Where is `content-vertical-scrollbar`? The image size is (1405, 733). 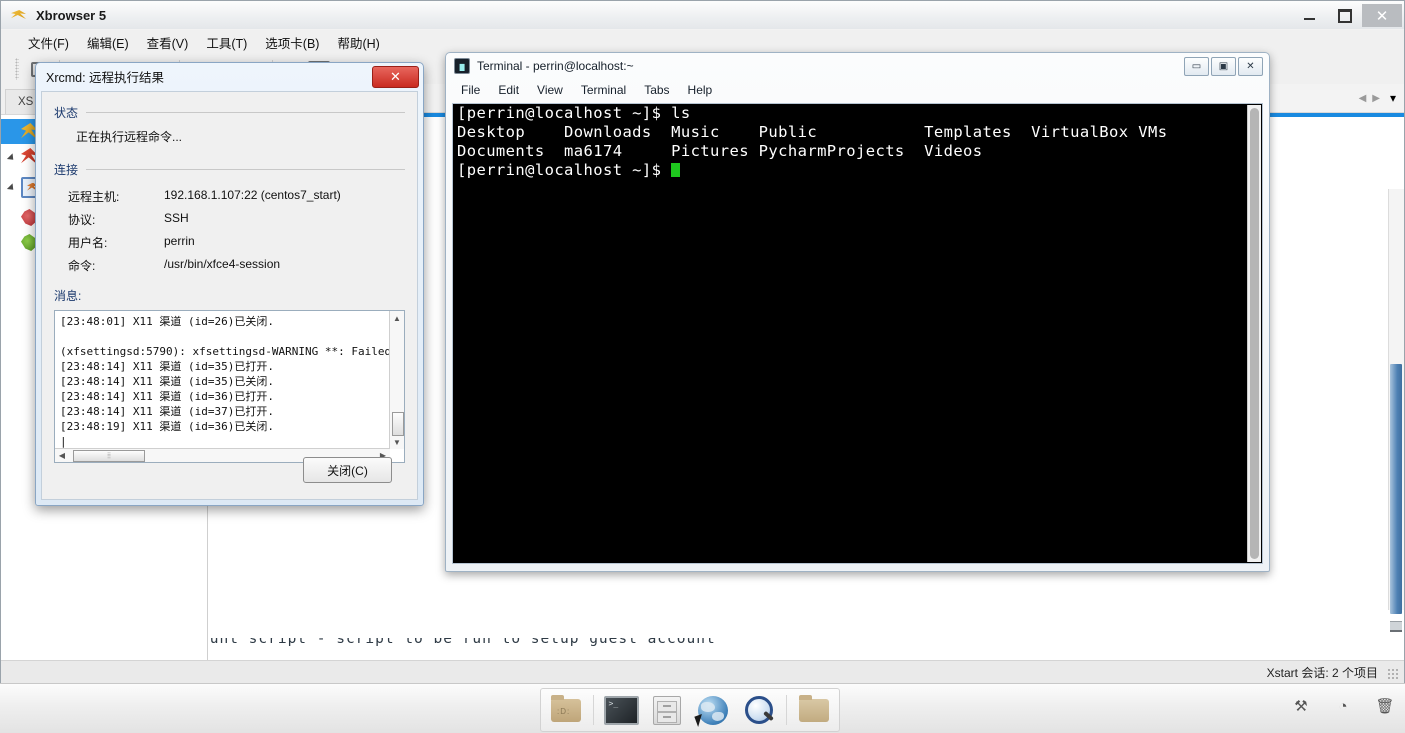 content-vertical-scrollbar is located at coordinates (1396, 410).